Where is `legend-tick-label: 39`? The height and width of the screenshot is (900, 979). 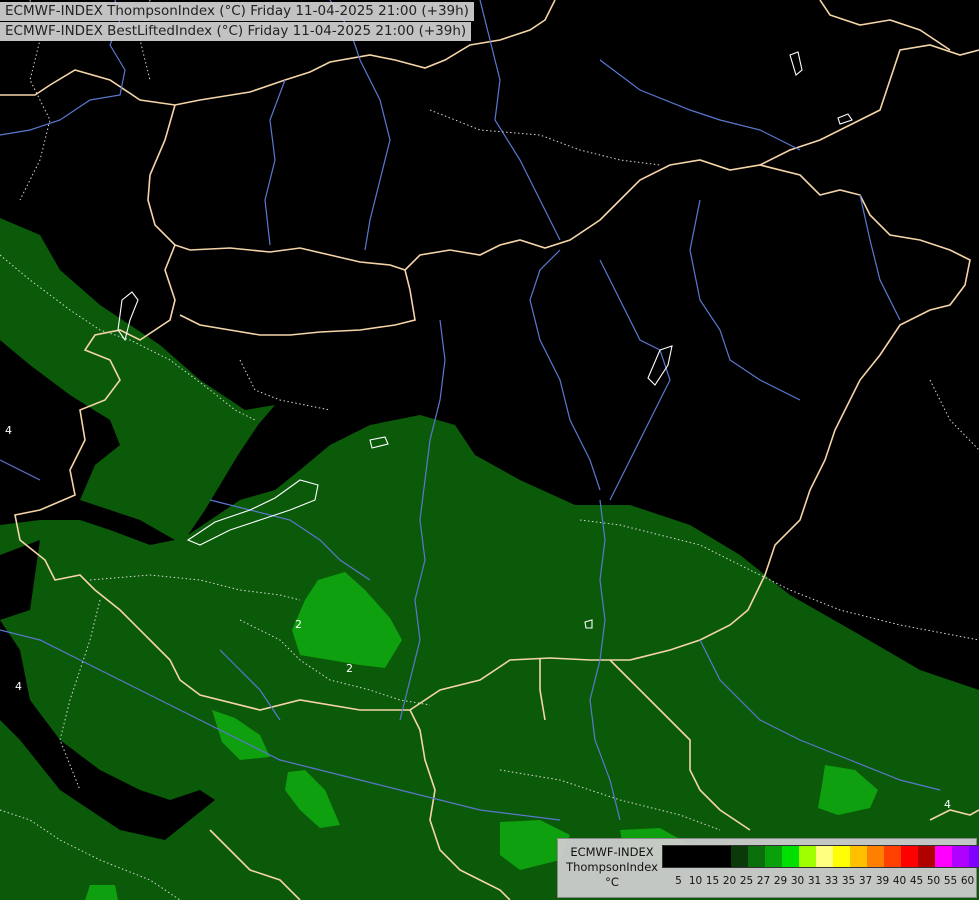
legend-tick-label: 39 is located at coordinates (882, 881).